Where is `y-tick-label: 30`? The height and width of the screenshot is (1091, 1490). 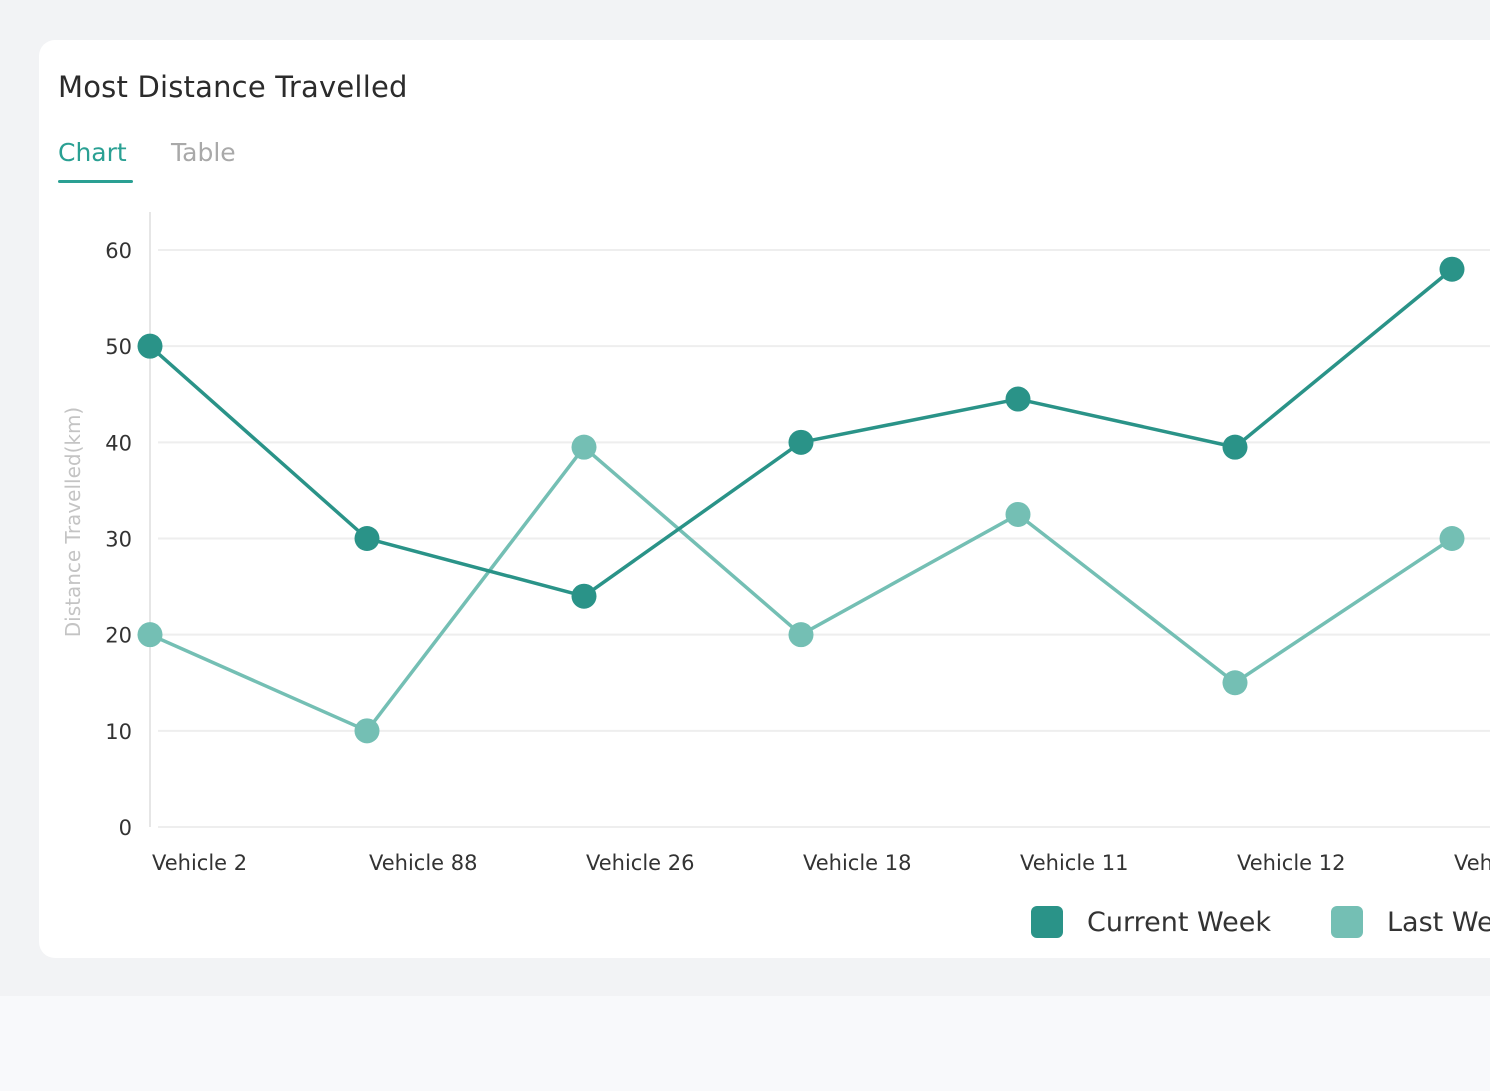
y-tick-label: 30 is located at coordinates (118, 540).